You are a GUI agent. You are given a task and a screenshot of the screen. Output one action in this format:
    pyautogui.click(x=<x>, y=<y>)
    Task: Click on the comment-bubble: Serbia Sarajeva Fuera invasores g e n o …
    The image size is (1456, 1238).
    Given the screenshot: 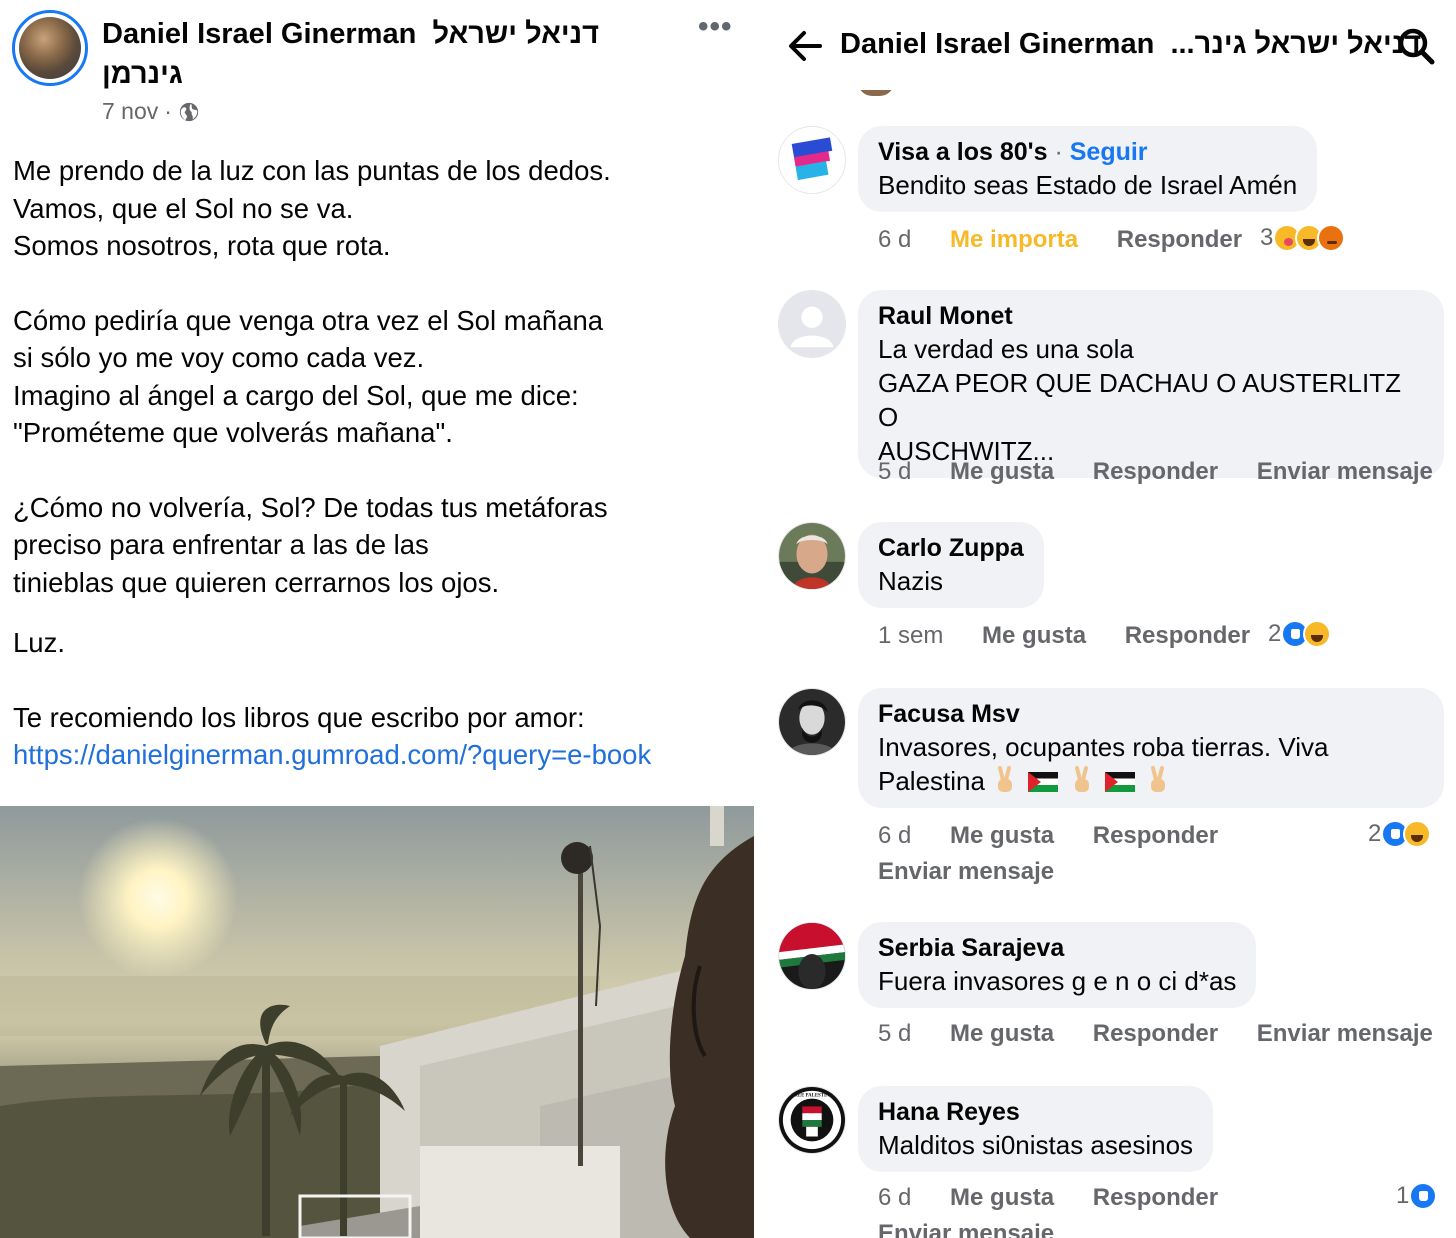 What is the action you would take?
    pyautogui.click(x=1057, y=965)
    